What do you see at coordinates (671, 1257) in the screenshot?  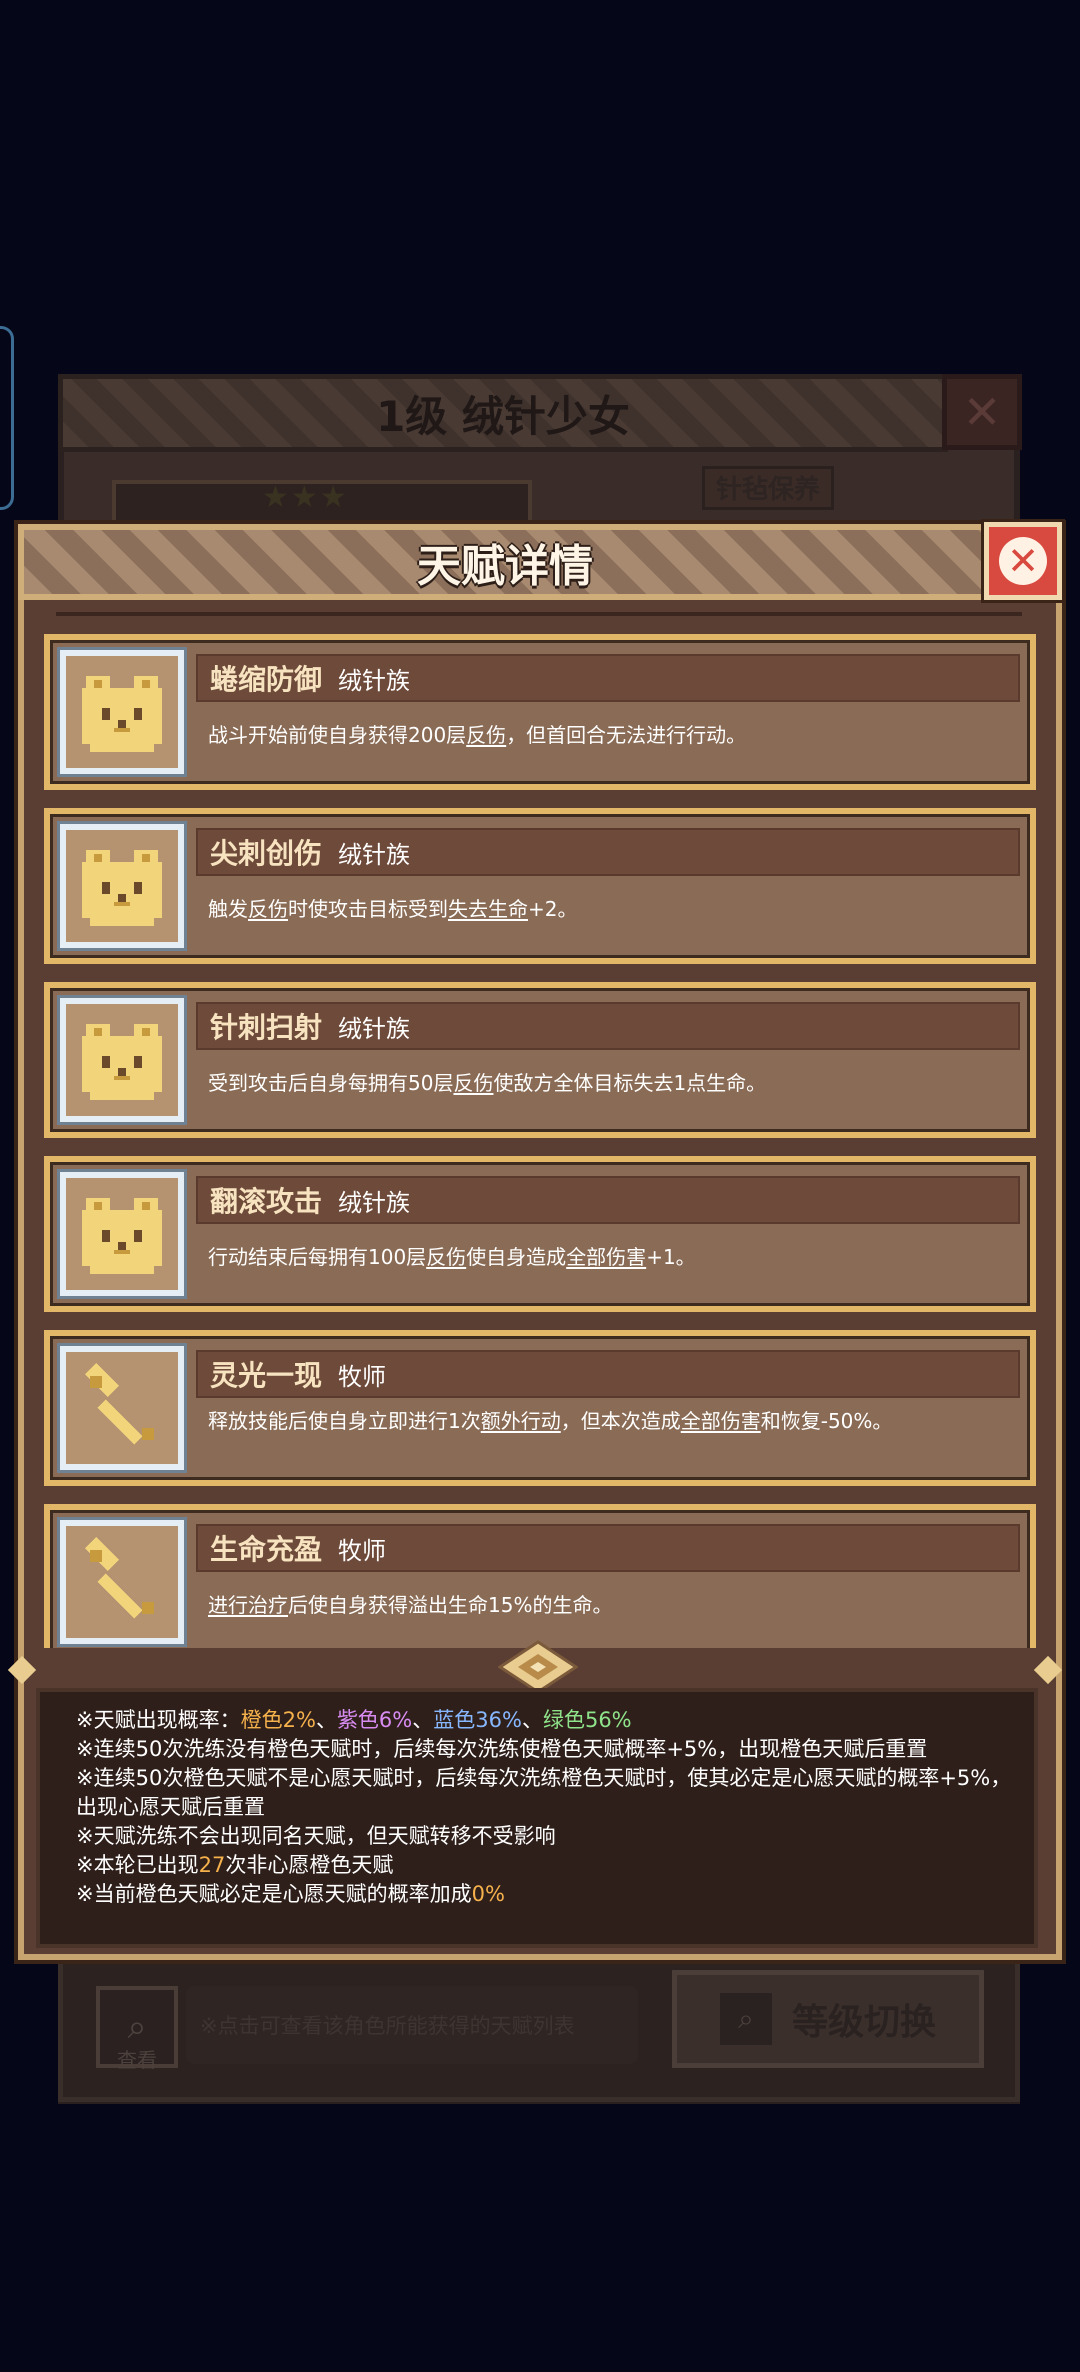 I see `desc-text: +1。` at bounding box center [671, 1257].